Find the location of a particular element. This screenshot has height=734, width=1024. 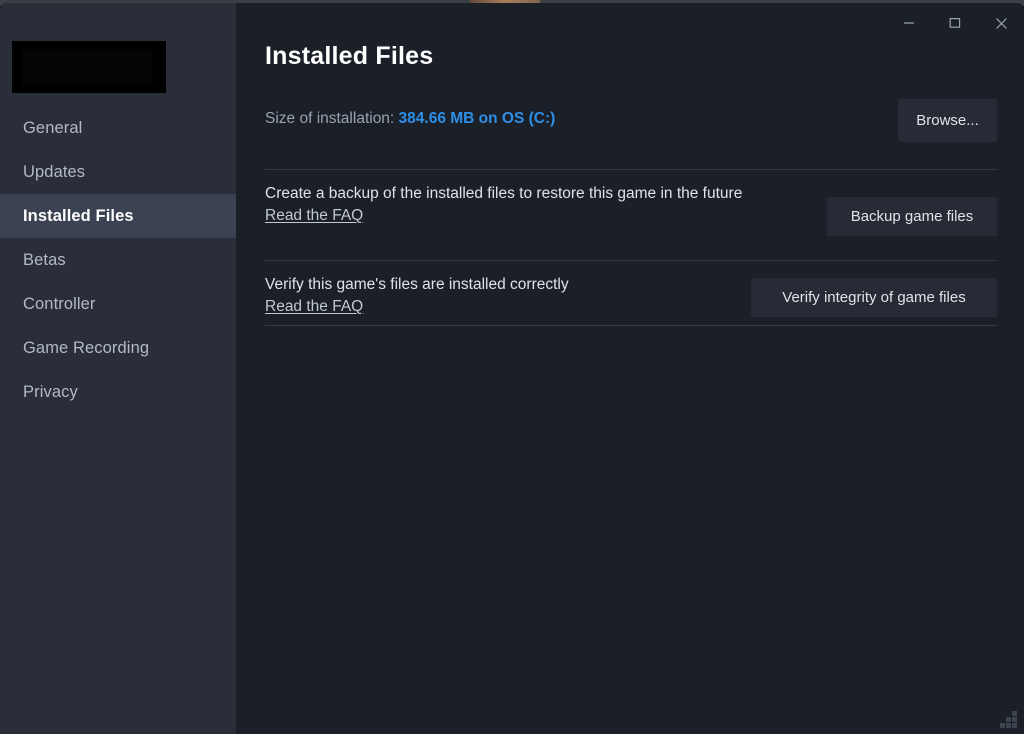

sidebar-item-controller: Controller is located at coordinates (118, 304).